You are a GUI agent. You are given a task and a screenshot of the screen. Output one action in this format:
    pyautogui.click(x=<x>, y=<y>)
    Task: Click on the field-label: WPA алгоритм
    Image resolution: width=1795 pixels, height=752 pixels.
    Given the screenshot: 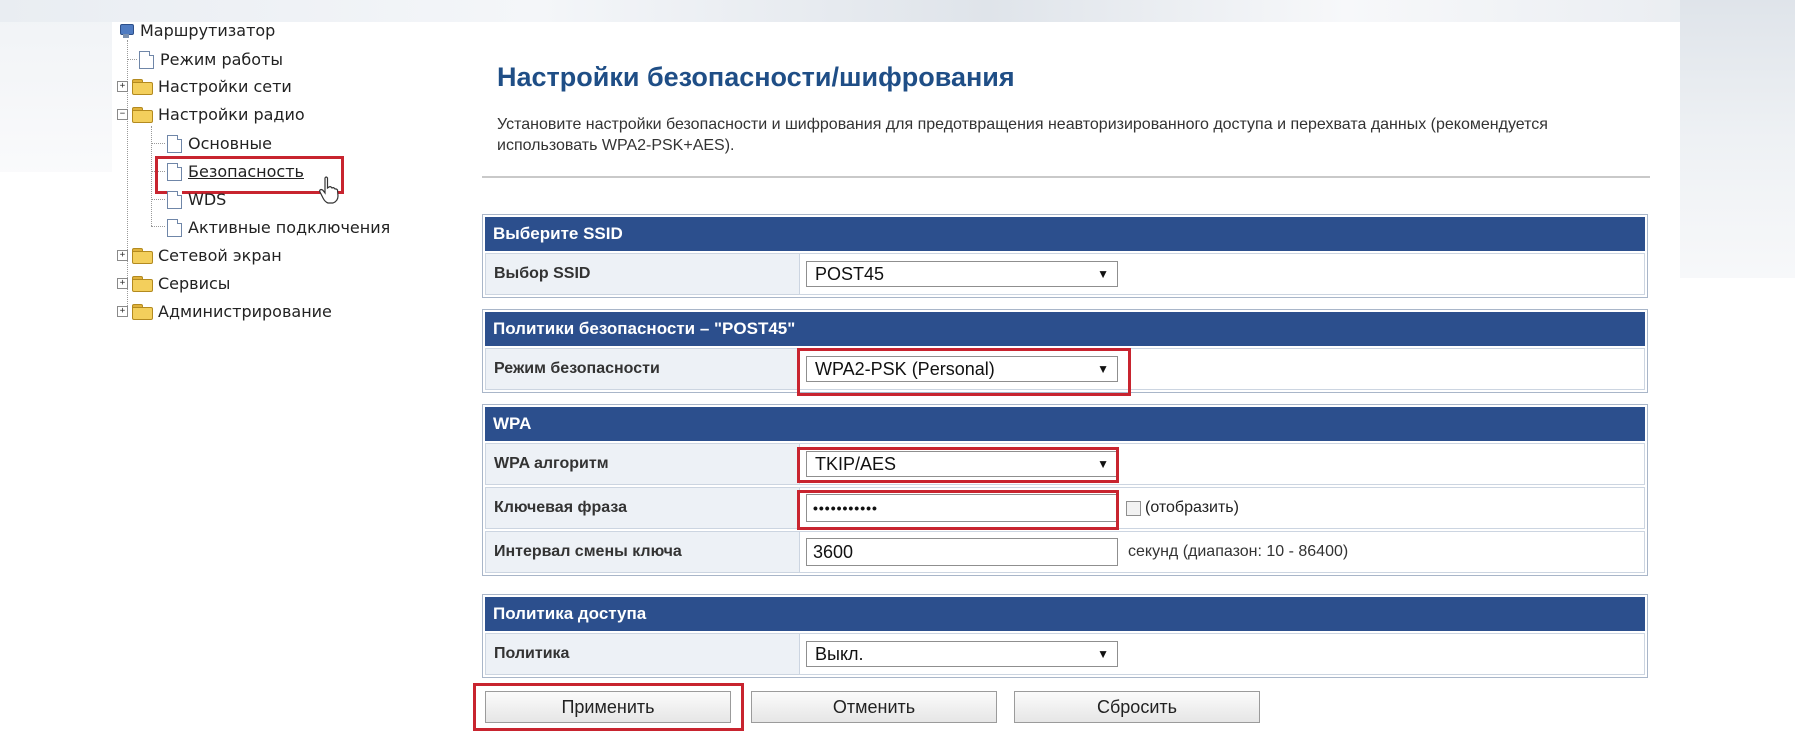 What is the action you would take?
    pyautogui.click(x=642, y=464)
    